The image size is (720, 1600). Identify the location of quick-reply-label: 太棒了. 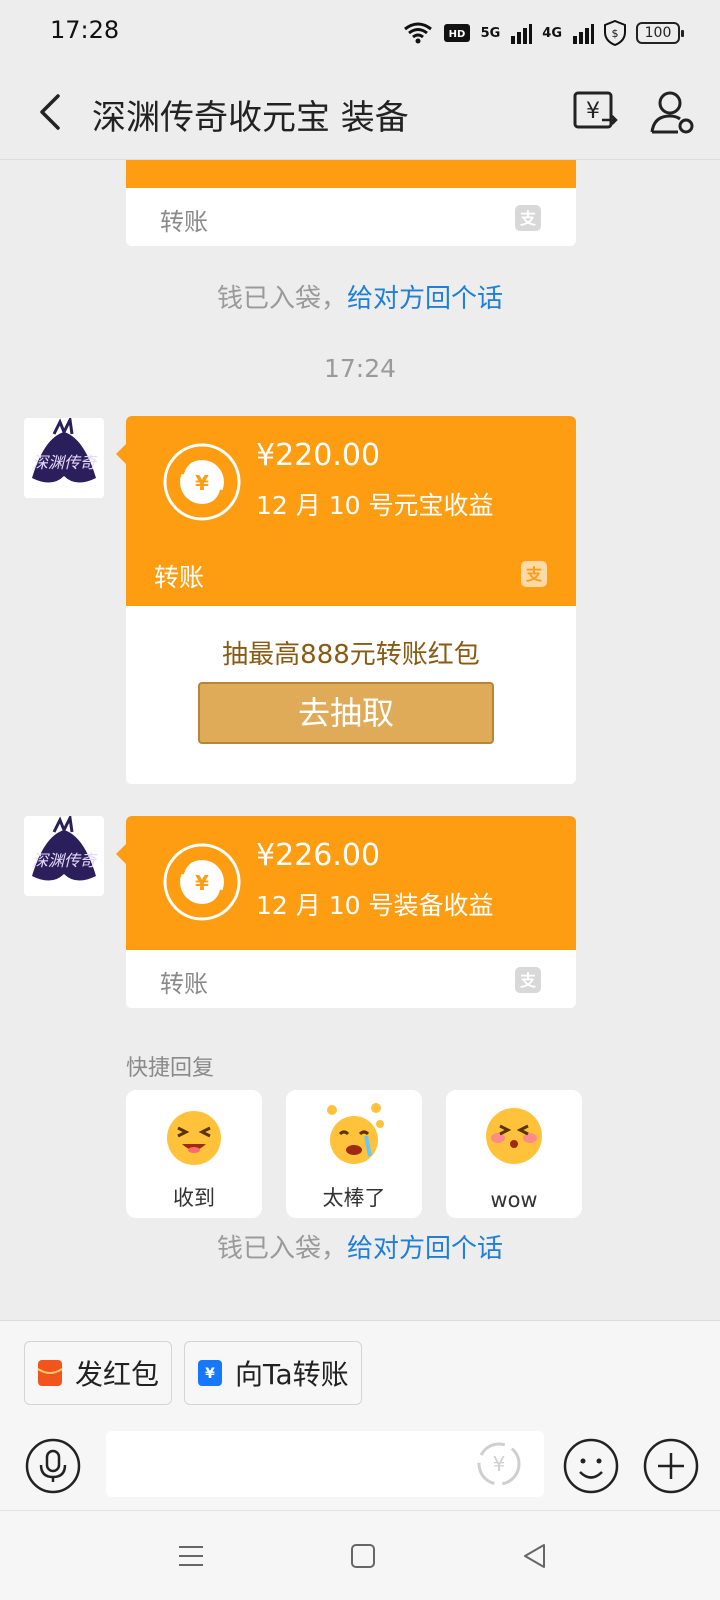
(354, 1198).